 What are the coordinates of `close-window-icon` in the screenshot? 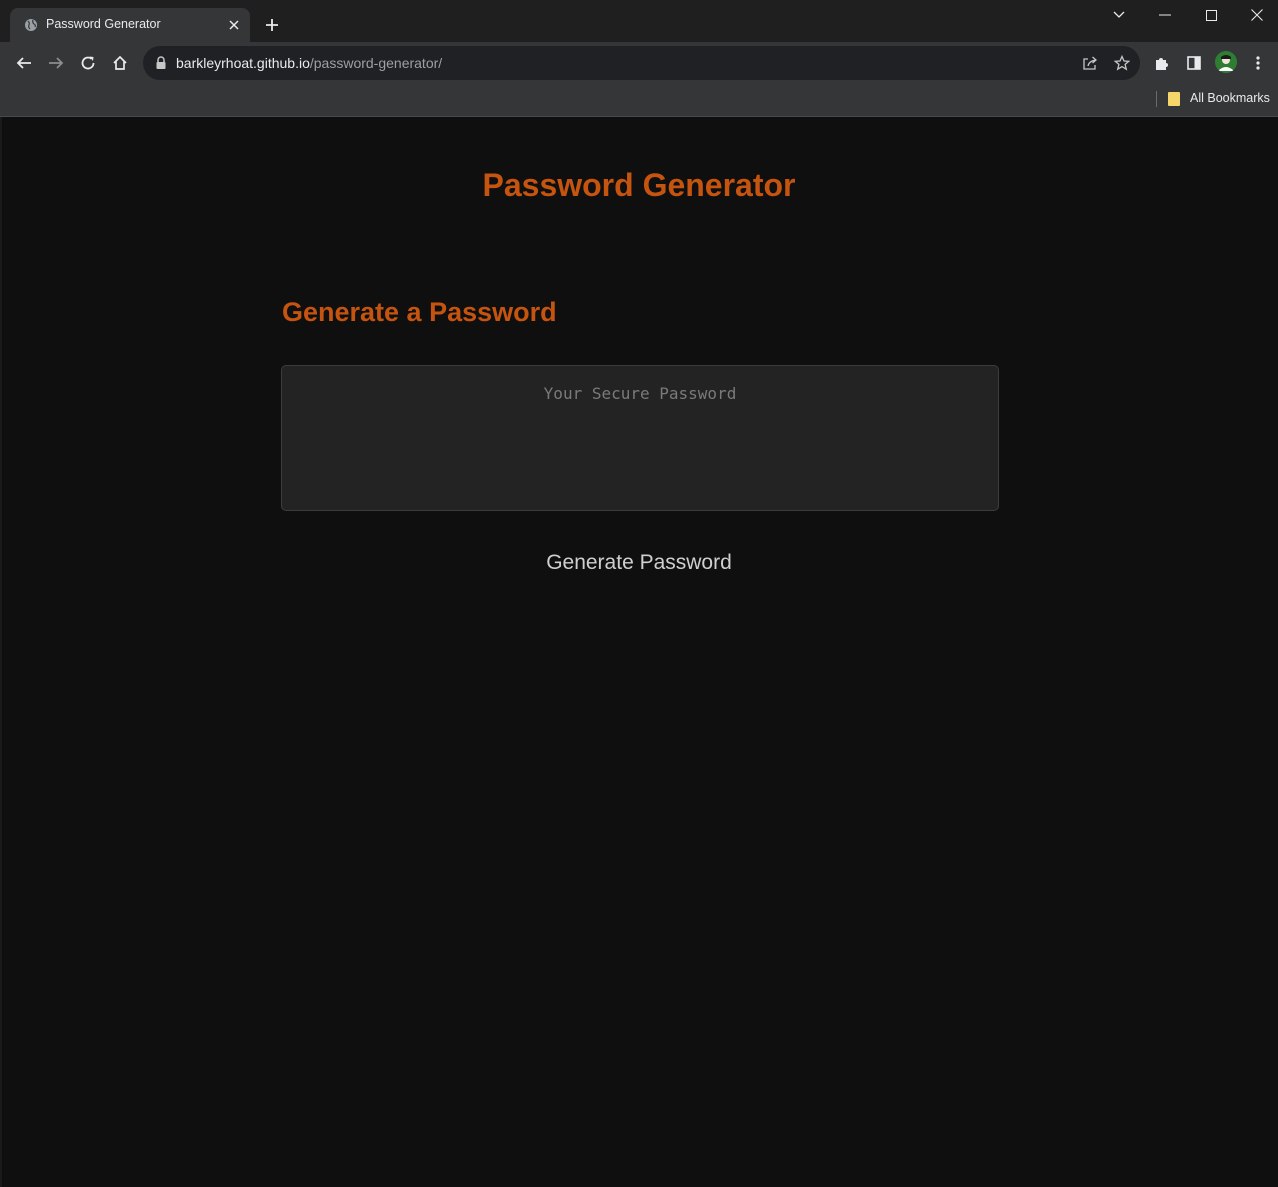 It's located at (1257, 15).